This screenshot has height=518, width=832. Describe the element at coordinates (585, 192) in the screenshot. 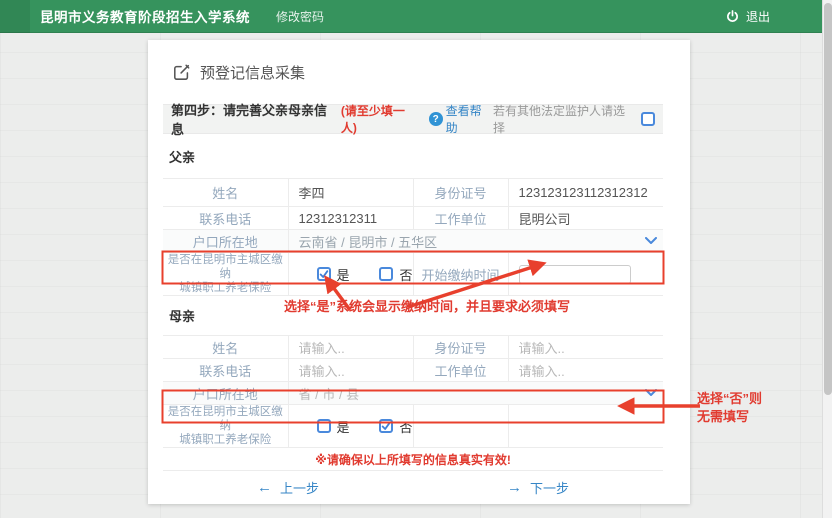

I see `father-id-value: 123123123112312312` at that location.